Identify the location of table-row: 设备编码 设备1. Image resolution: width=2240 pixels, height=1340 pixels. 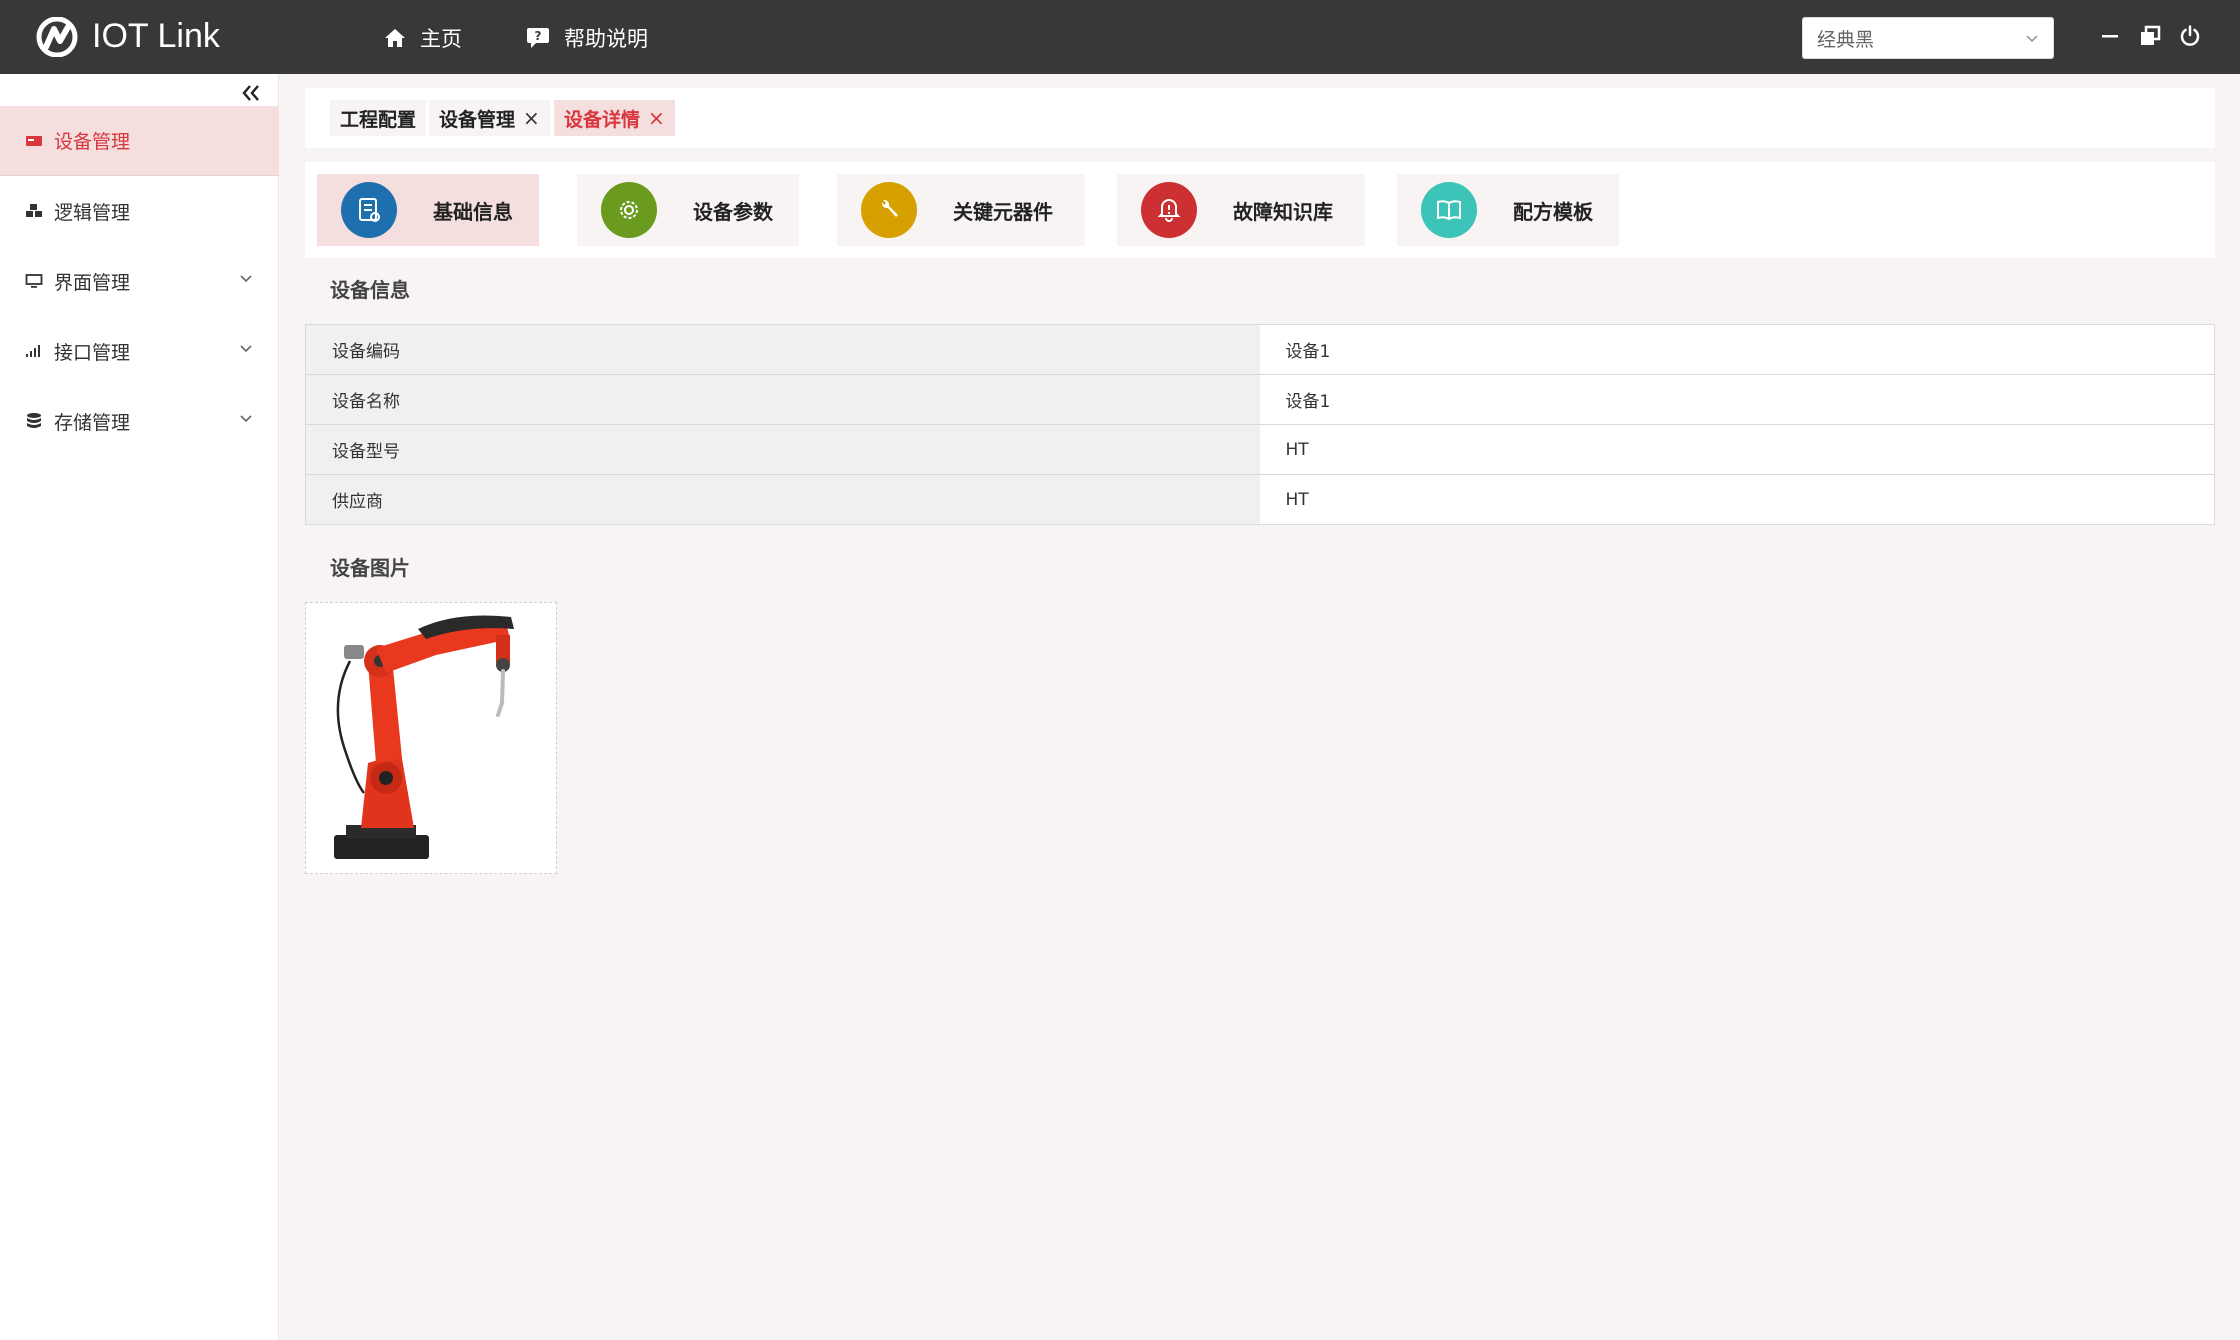
(1260, 349).